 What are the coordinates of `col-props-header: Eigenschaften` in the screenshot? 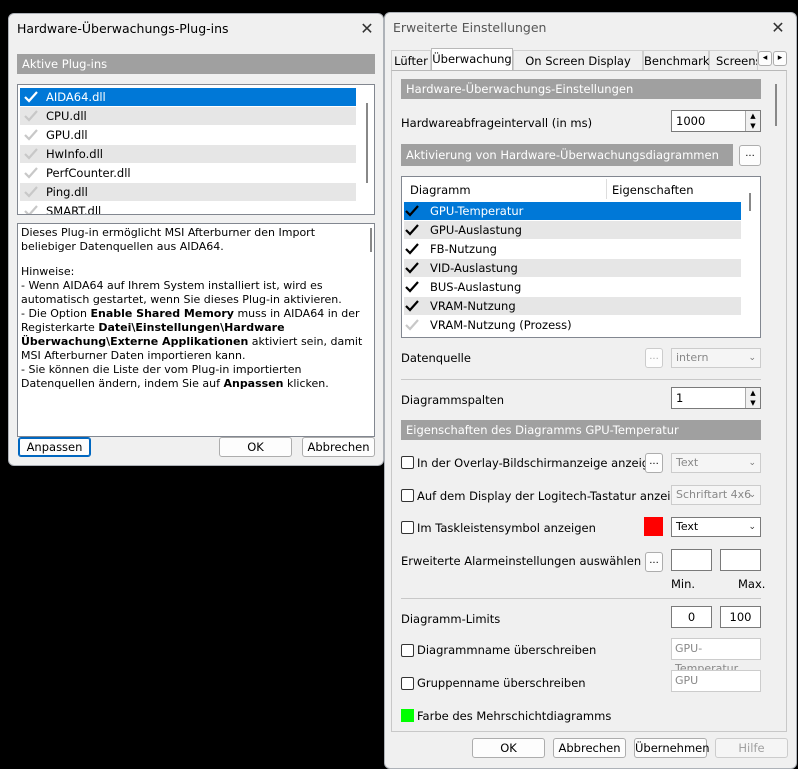 It's located at (653, 190).